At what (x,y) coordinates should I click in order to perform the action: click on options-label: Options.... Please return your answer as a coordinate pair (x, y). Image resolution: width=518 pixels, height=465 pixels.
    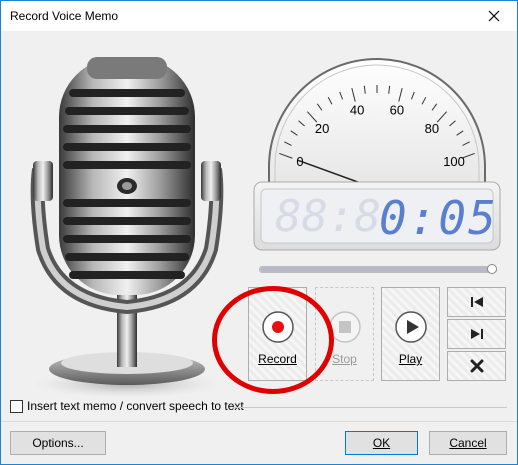
    Looking at the image, I should click on (58, 443).